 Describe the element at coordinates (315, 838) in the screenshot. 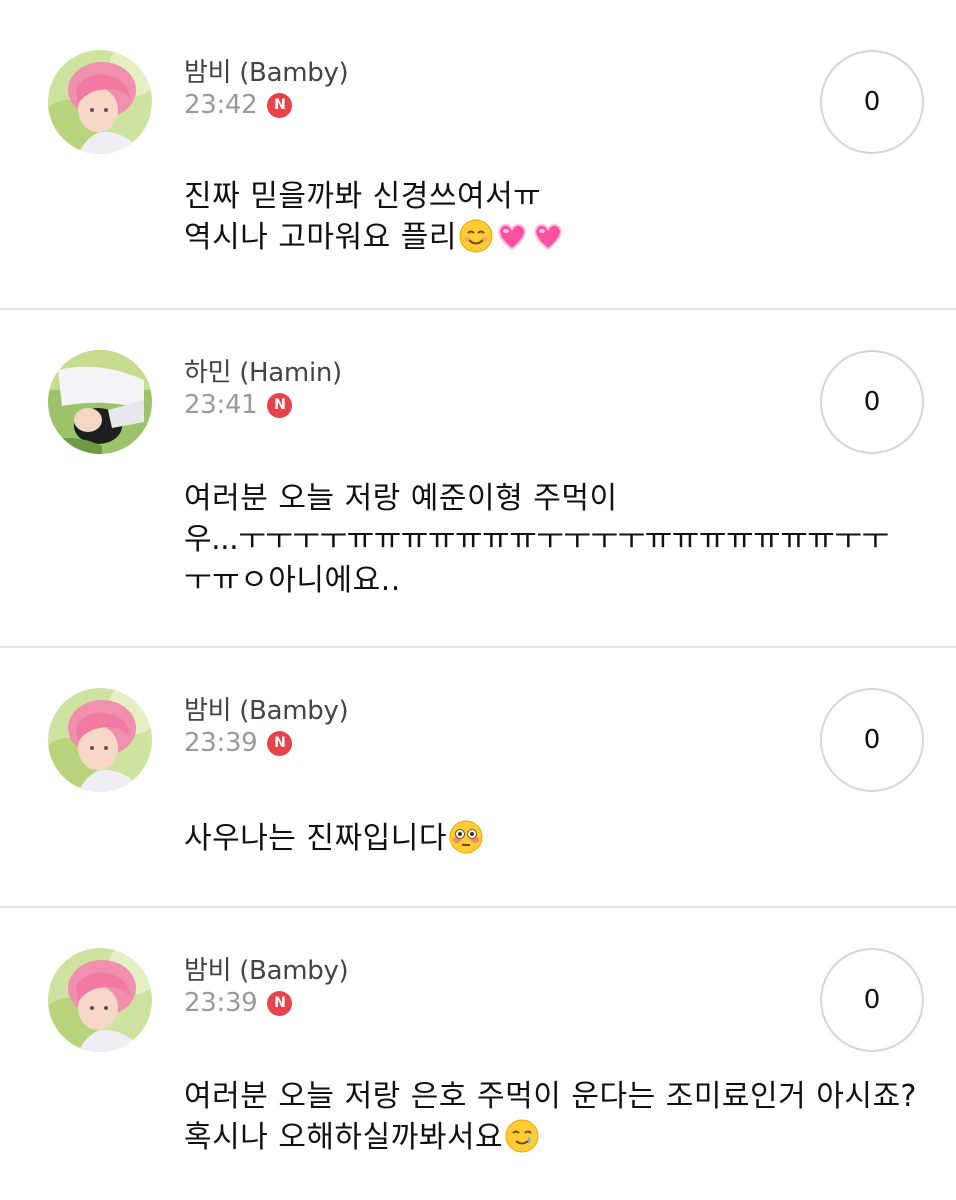

I see `comment-line: 사우나는 진짜입니다` at that location.